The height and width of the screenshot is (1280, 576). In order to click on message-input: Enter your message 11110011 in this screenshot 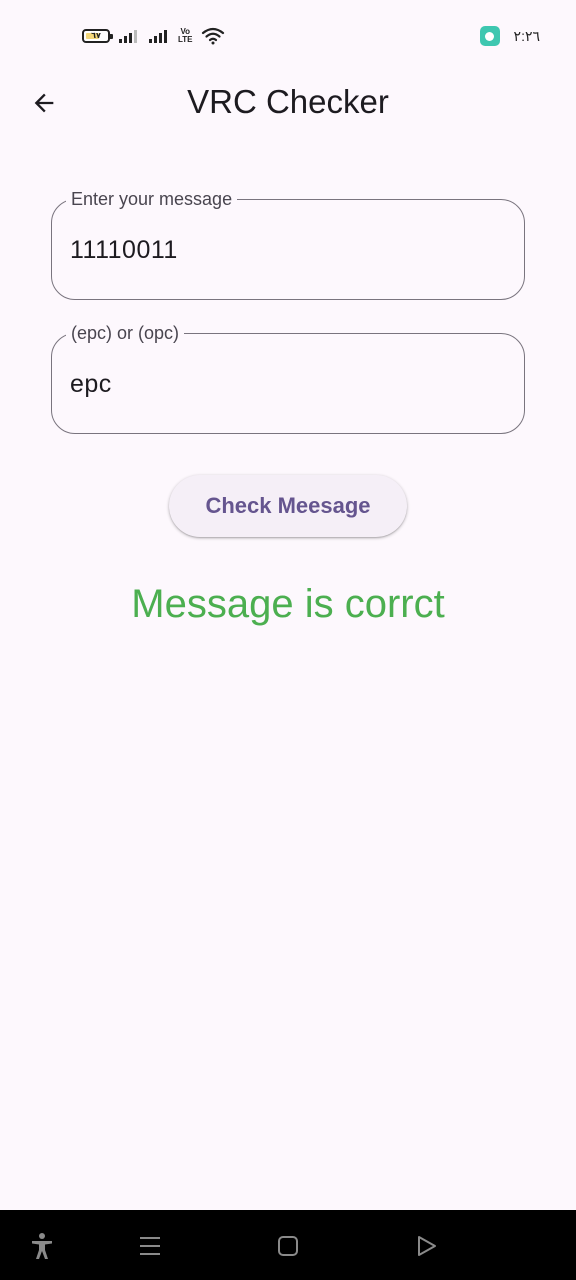, I will do `click(288, 243)`.